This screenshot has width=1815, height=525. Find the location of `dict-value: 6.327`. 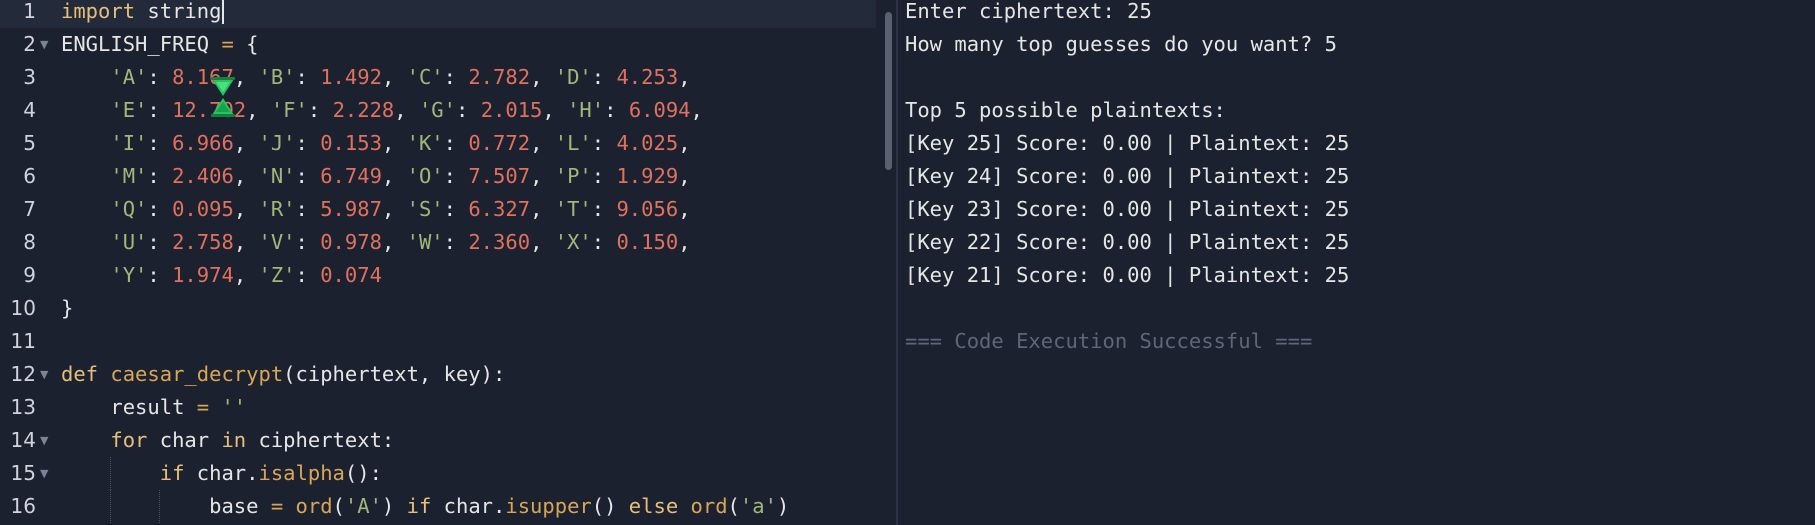

dict-value: 6.327 is located at coordinates (499, 209).